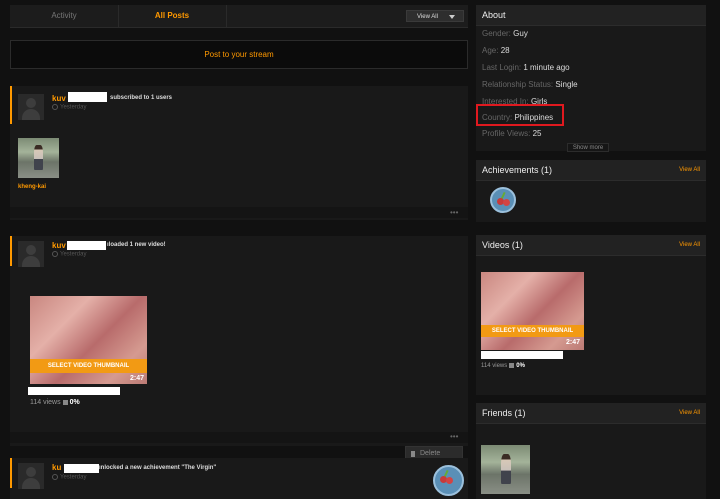 This screenshot has height=499, width=720. Describe the element at coordinates (517, 170) in the screenshot. I see `achievements-title: Achievements (1)` at that location.